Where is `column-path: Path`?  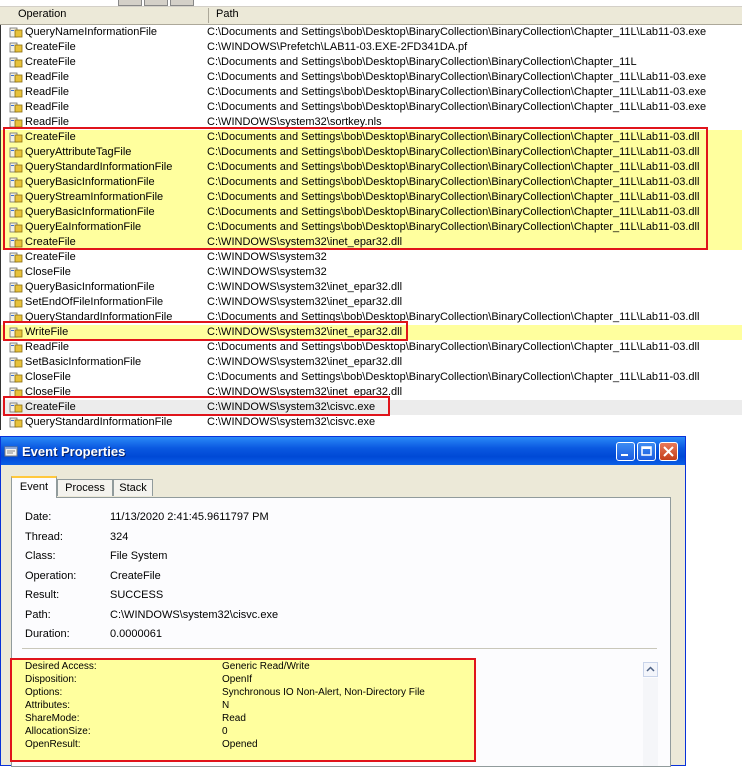 column-path: Path is located at coordinates (227, 14).